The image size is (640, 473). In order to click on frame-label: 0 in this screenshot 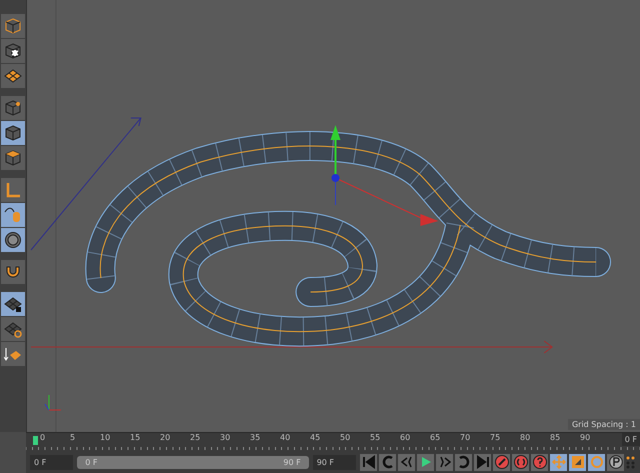, I will do `click(43, 437)`.